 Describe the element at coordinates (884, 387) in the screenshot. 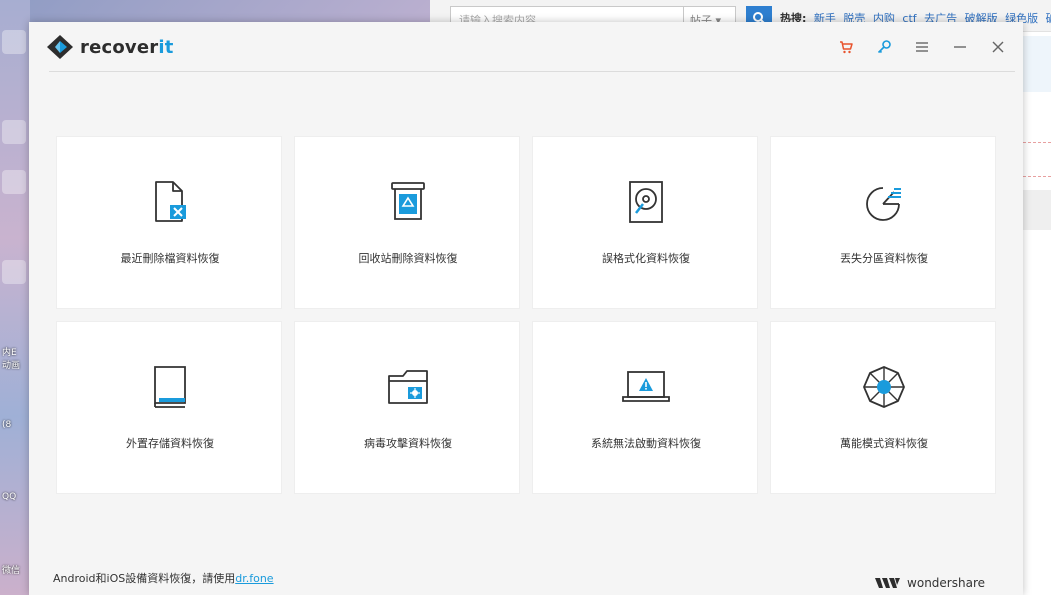

I see `all-around-icon` at that location.